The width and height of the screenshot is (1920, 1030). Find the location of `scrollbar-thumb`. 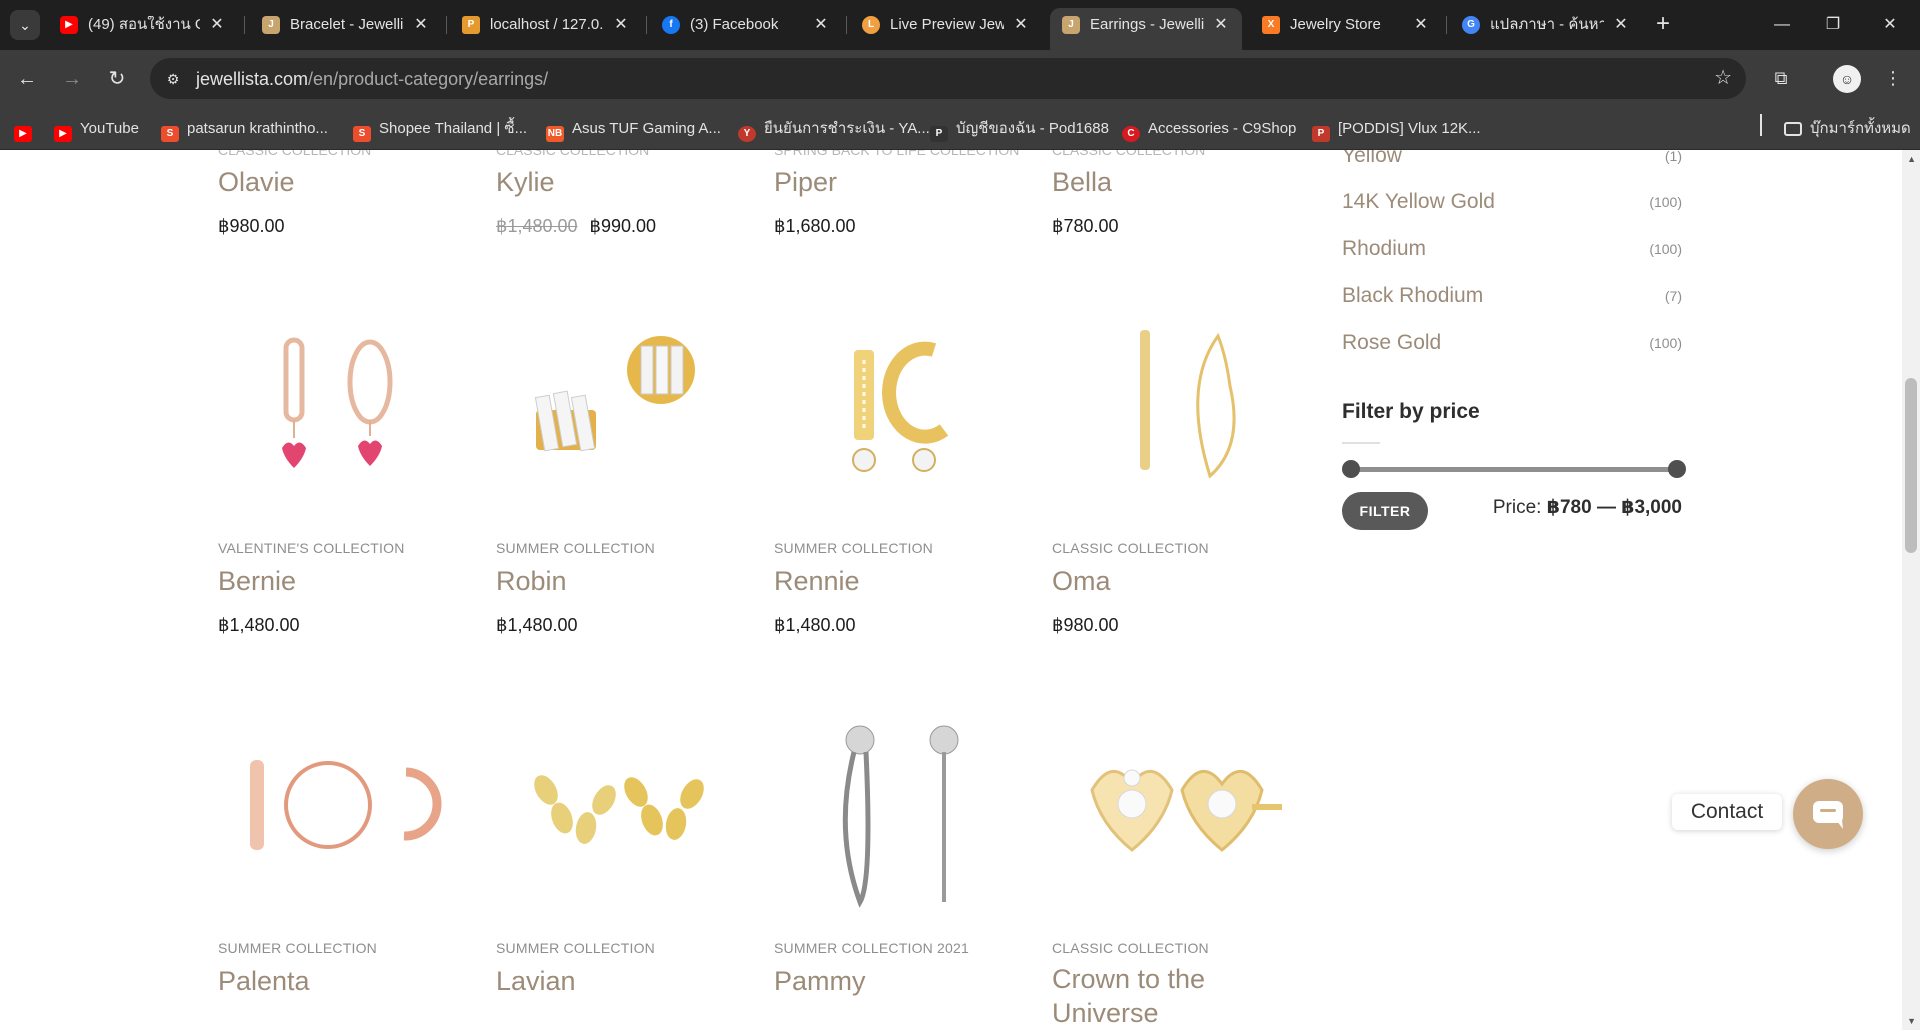

scrollbar-thumb is located at coordinates (1911, 465).